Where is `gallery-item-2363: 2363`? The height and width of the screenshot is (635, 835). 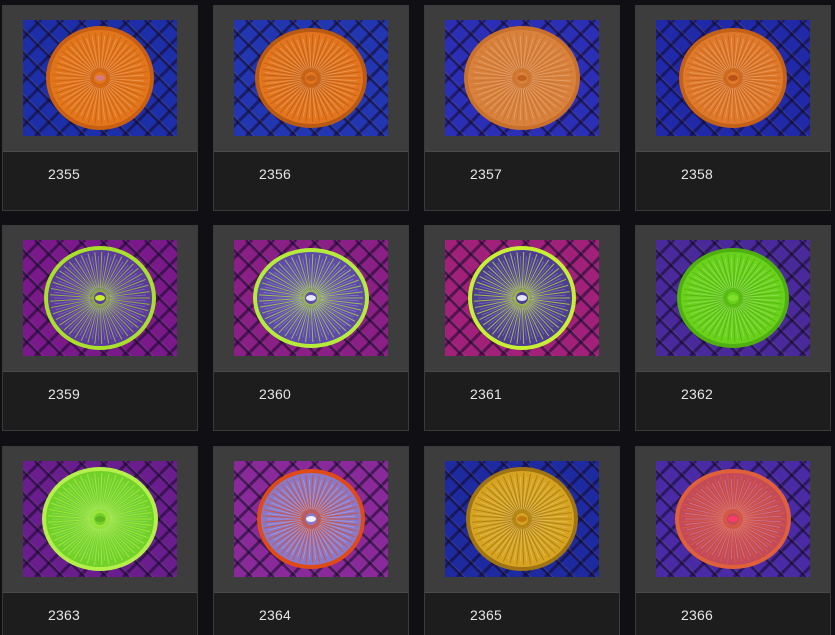 gallery-item-2363: 2363 is located at coordinates (100, 540).